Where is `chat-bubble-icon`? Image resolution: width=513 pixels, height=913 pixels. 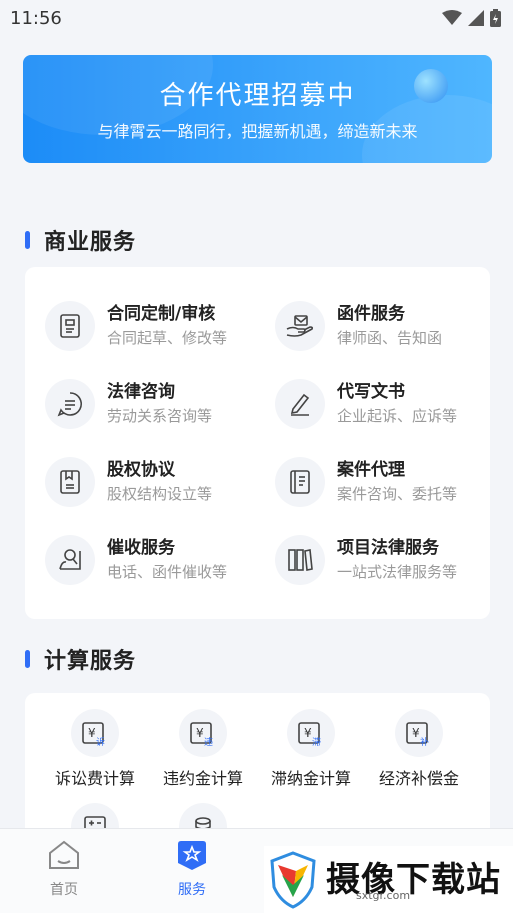 chat-bubble-icon is located at coordinates (70, 404).